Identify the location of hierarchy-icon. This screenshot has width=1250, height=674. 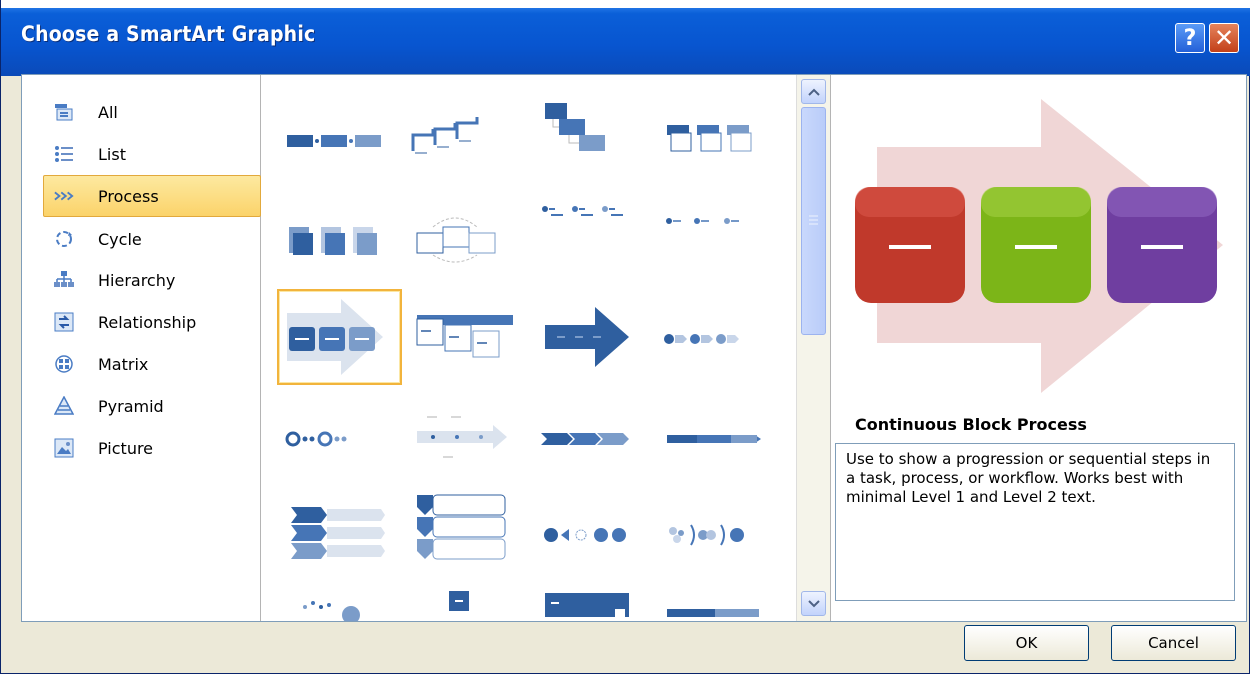
(64, 280).